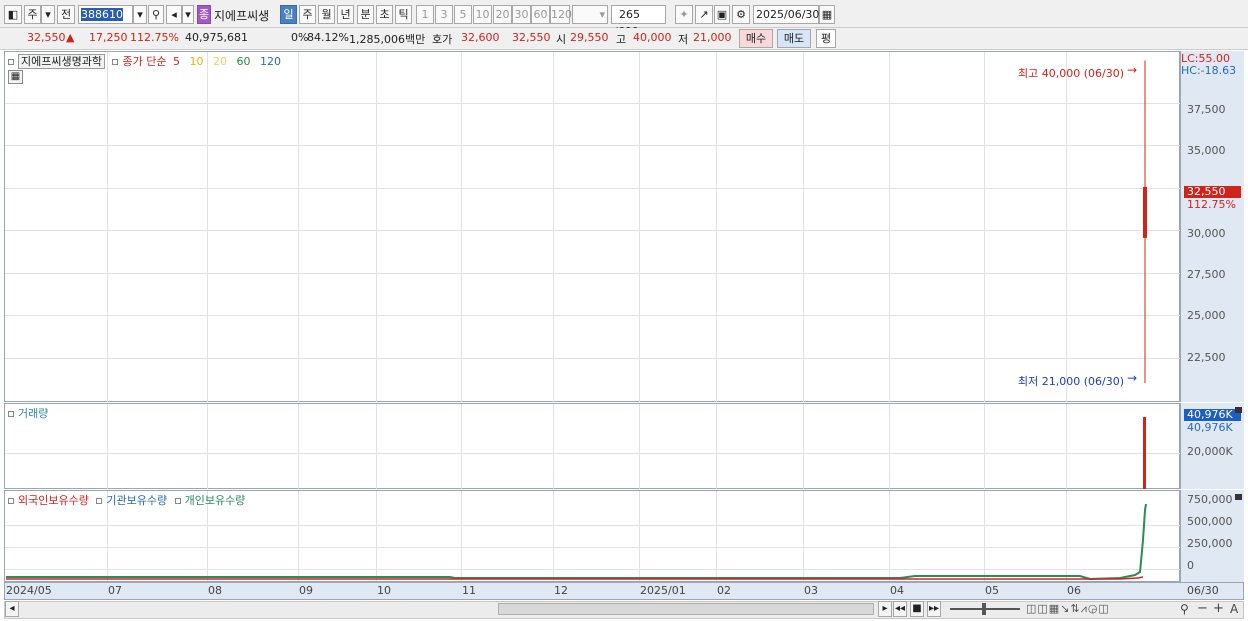  Describe the element at coordinates (885, 609) in the screenshot. I see `scroll-right-icon: ▸` at that location.